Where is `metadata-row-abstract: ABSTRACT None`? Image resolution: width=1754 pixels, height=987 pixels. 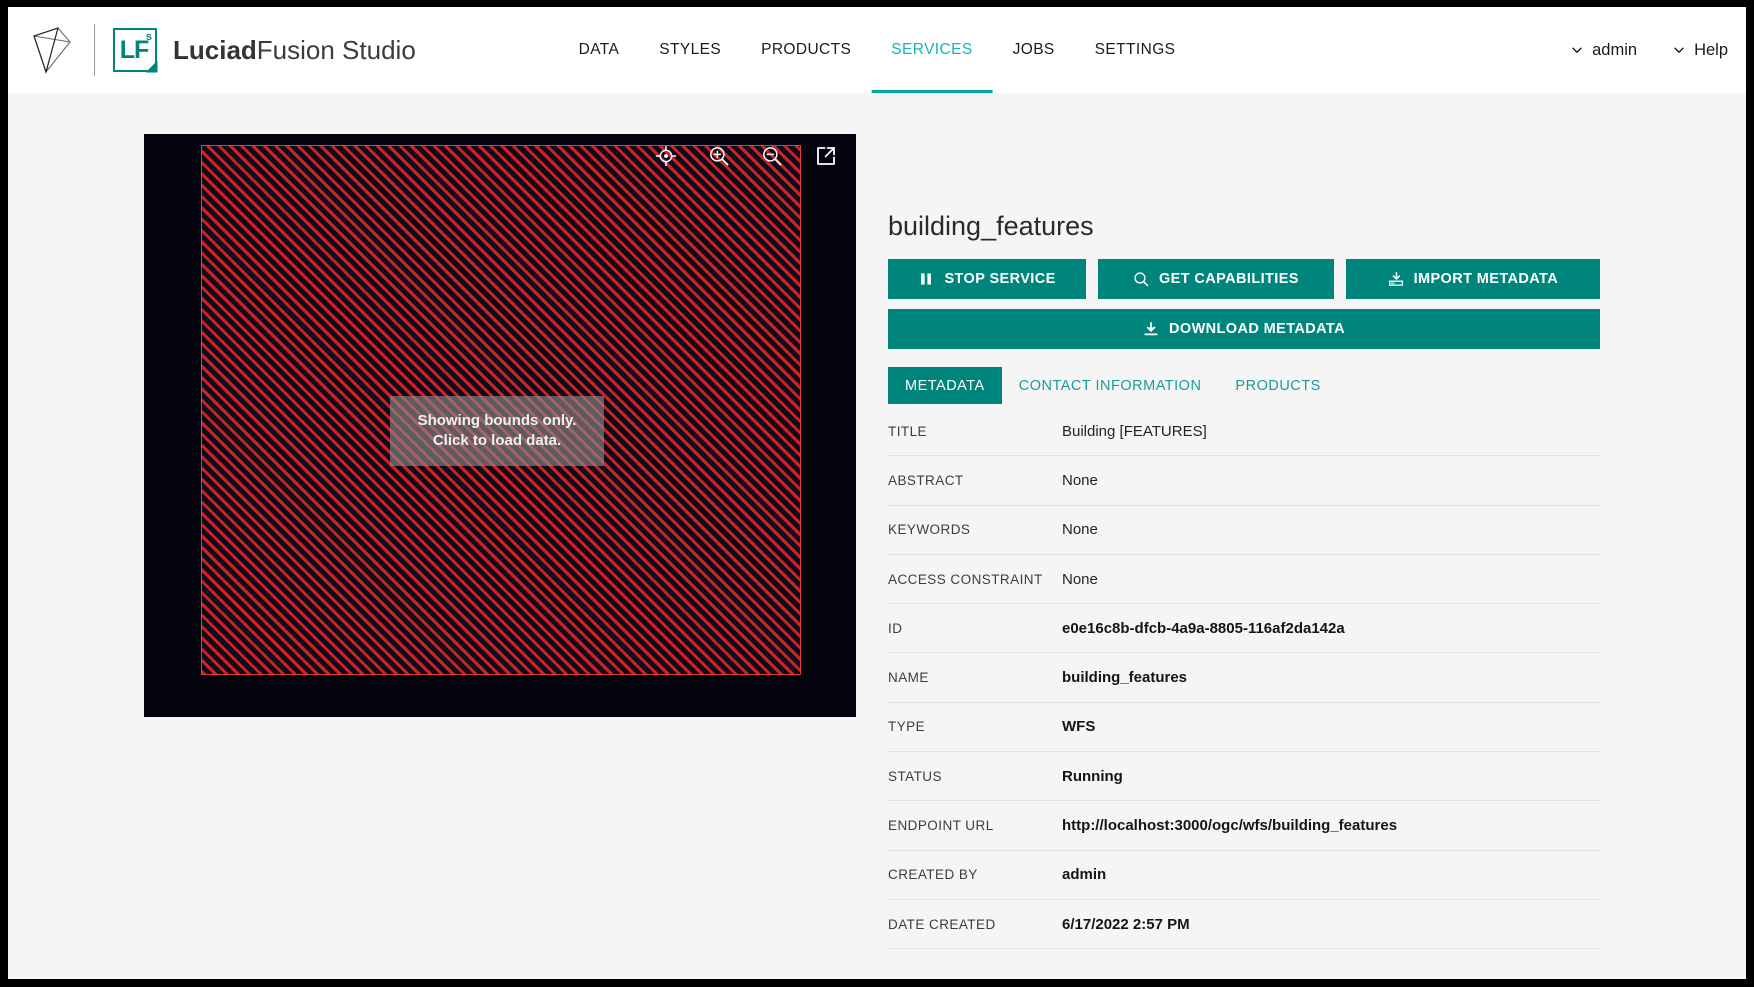 metadata-row-abstract: ABSTRACT None is located at coordinates (1244, 481).